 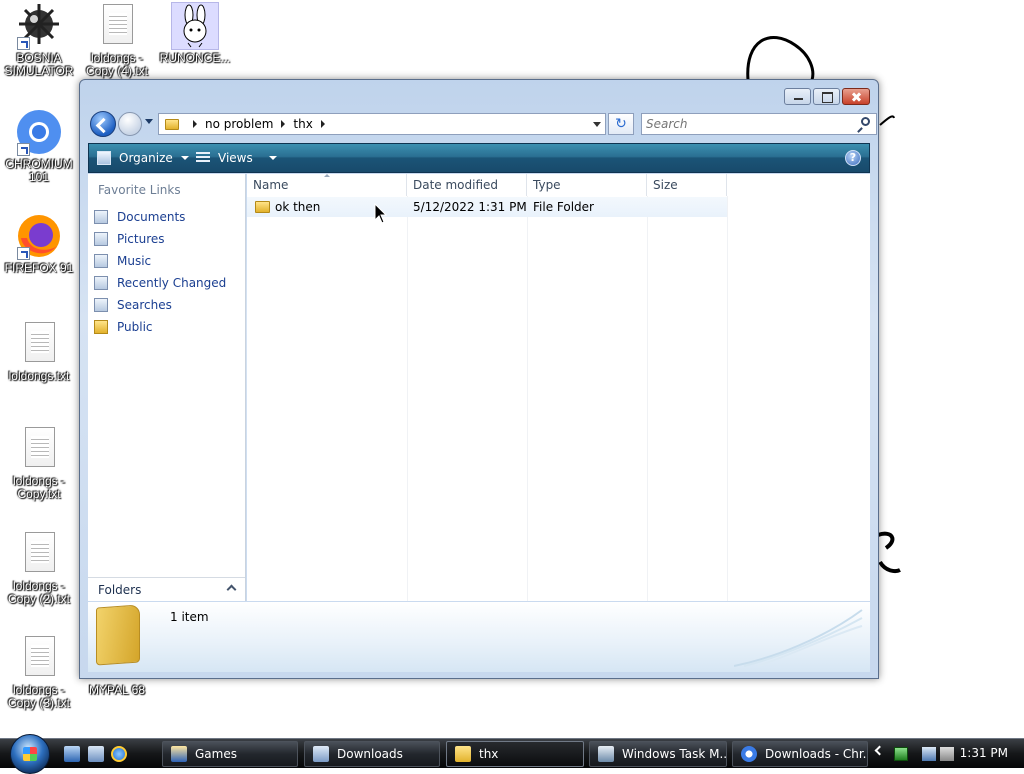 What do you see at coordinates (239, 124) in the screenshot?
I see `breadcrumb-no-problem: no problem` at bounding box center [239, 124].